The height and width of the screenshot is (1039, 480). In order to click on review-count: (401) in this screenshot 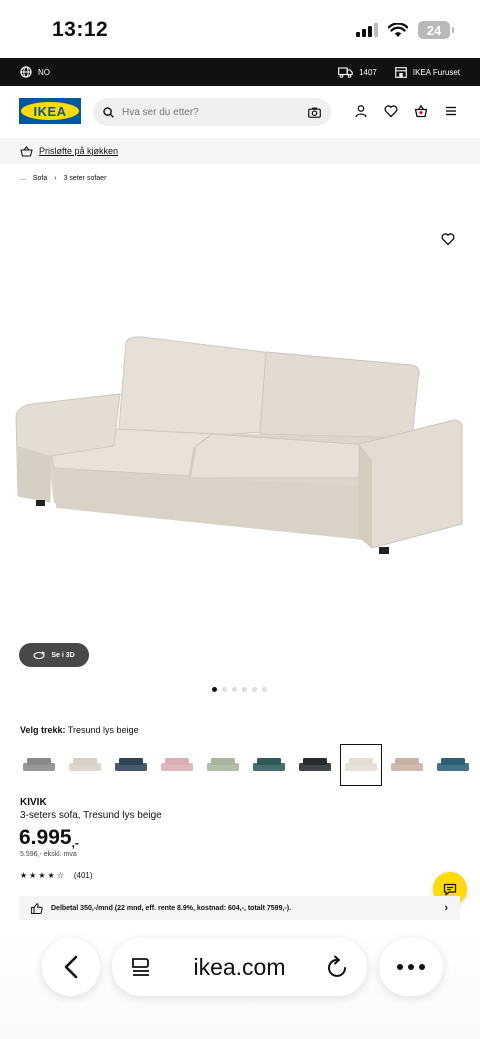, I will do `click(83, 875)`.